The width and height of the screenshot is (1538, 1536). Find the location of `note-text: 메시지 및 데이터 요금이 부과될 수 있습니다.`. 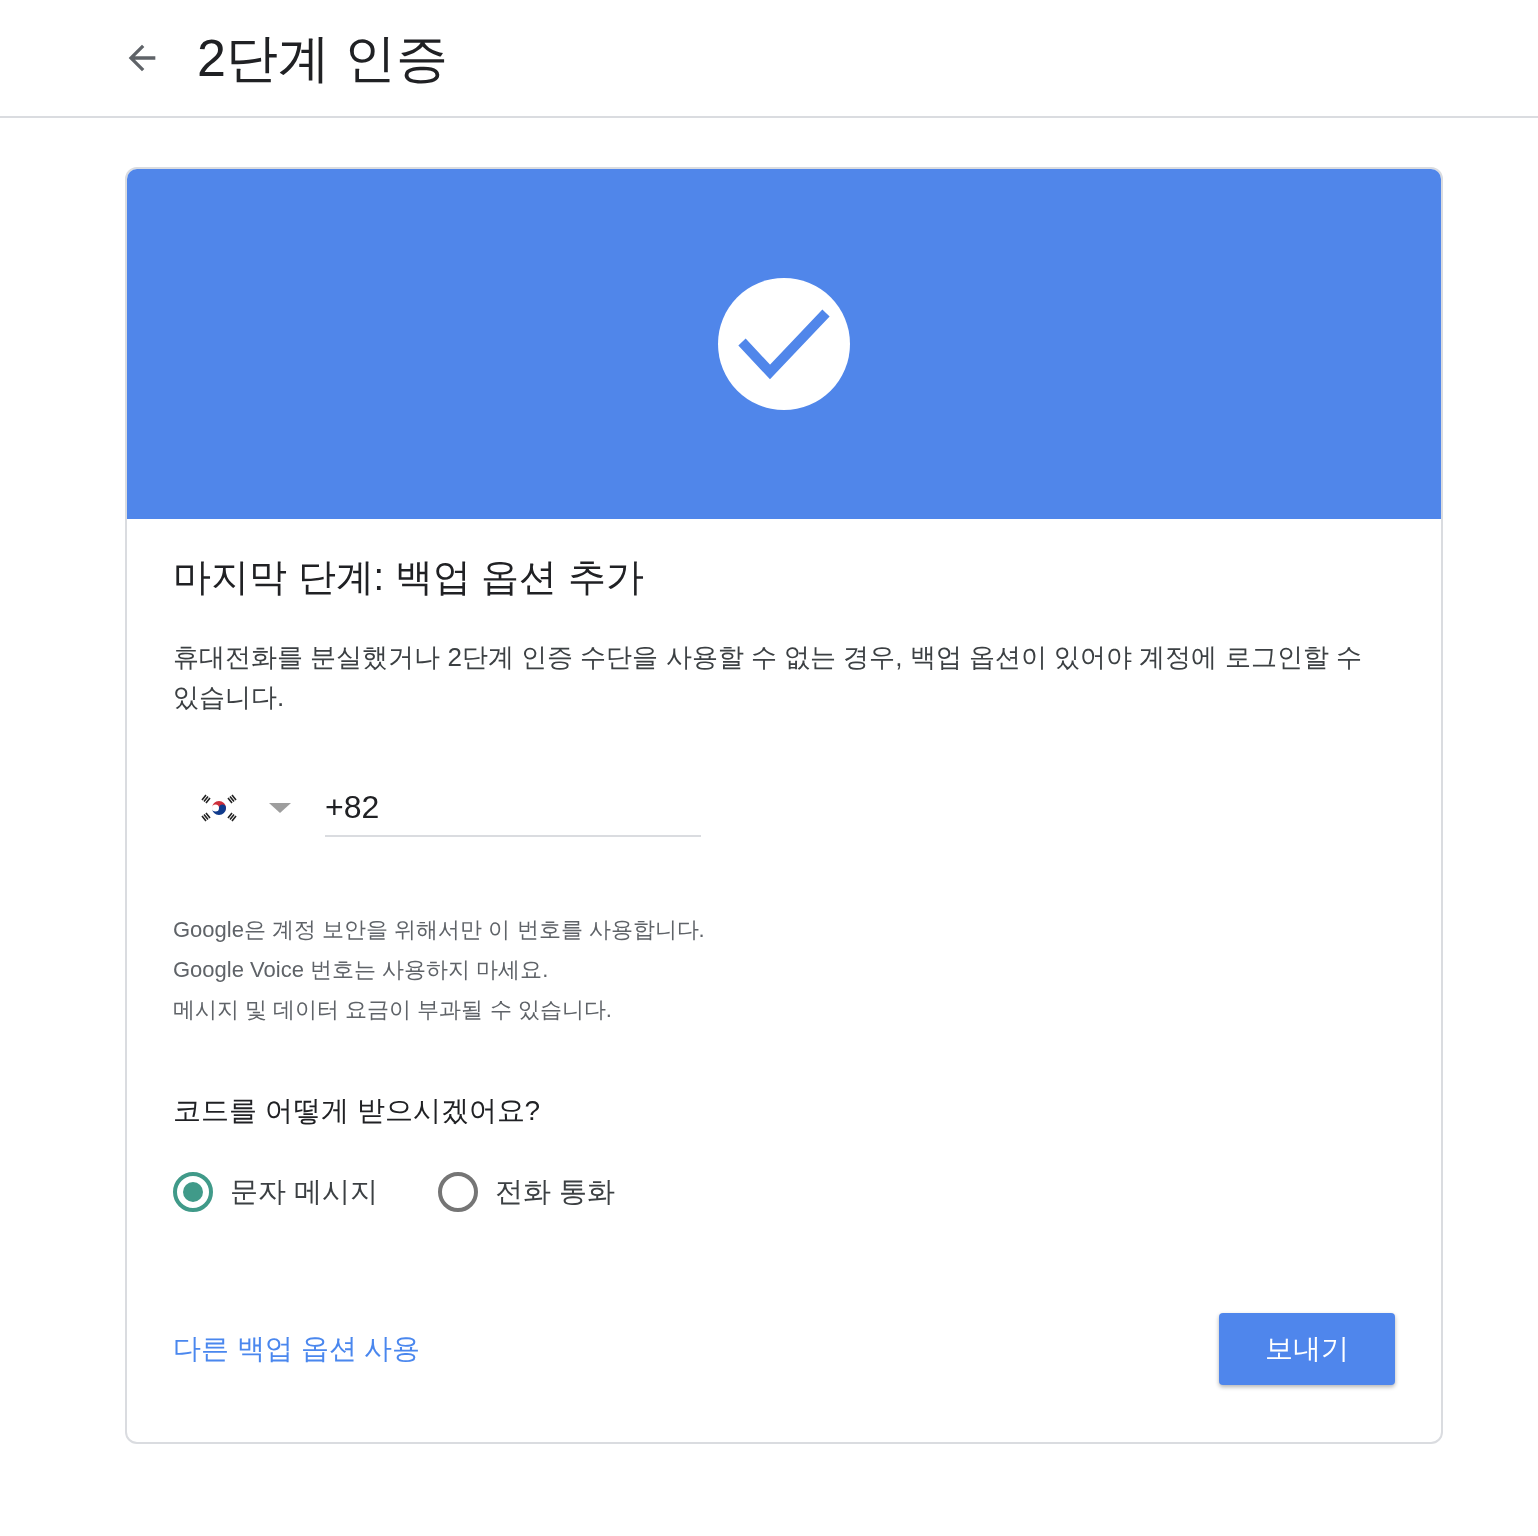

note-text: 메시지 및 데이터 요금이 부과될 수 있습니다. is located at coordinates (393, 1010).